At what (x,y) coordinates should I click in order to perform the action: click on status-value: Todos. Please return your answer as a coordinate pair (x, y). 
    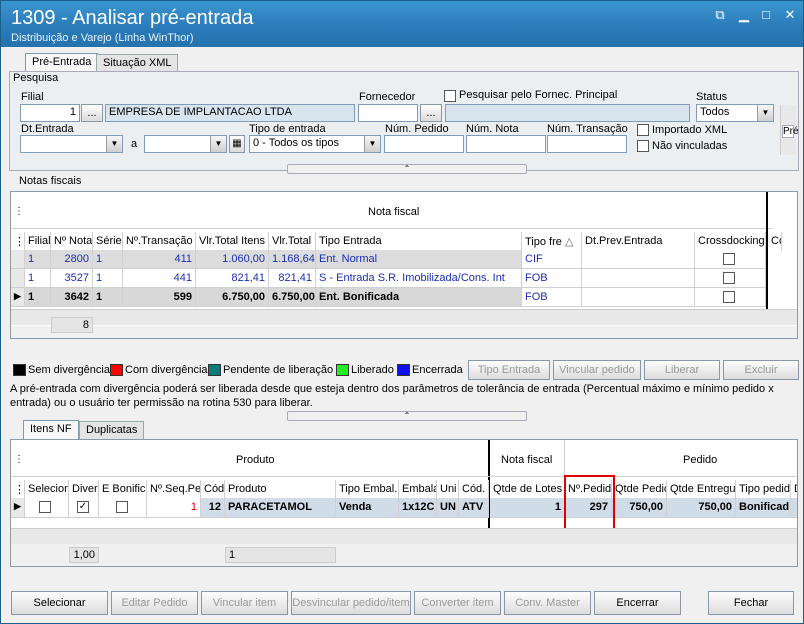
    Looking at the image, I should click on (715, 112).